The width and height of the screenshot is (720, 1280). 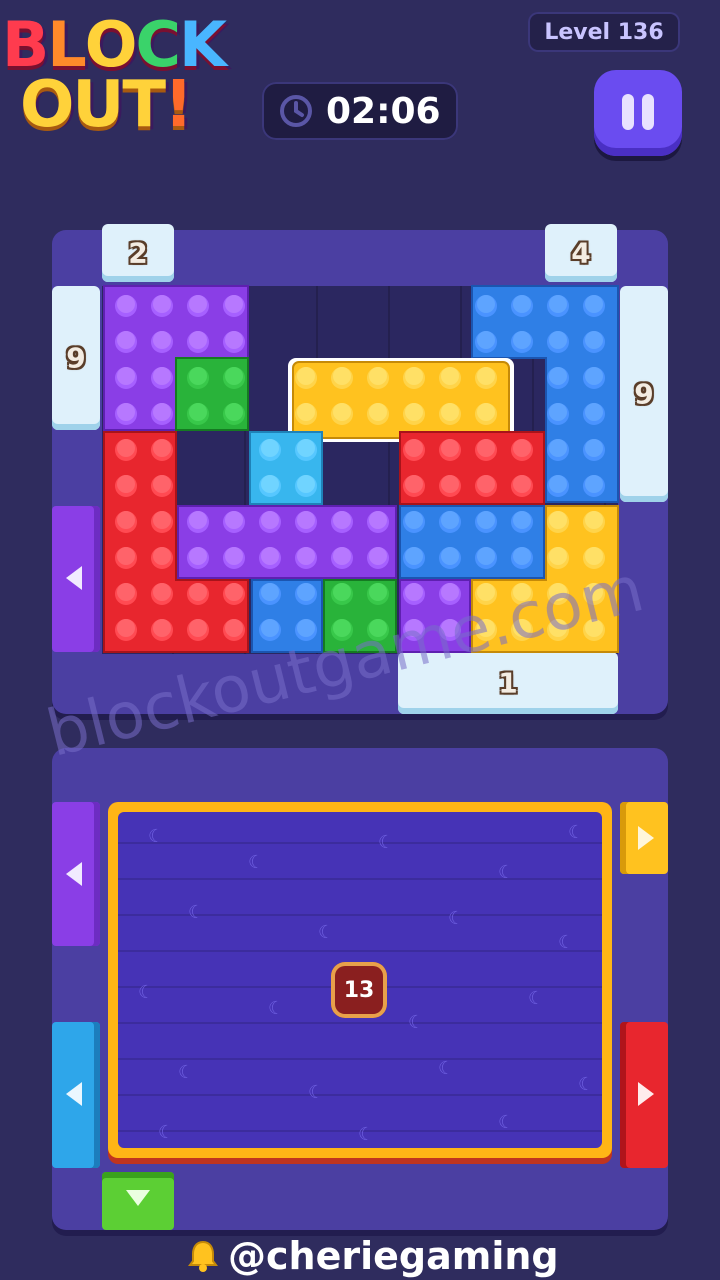 I want to click on remaining-blocks-counter: 13, so click(x=359, y=990).